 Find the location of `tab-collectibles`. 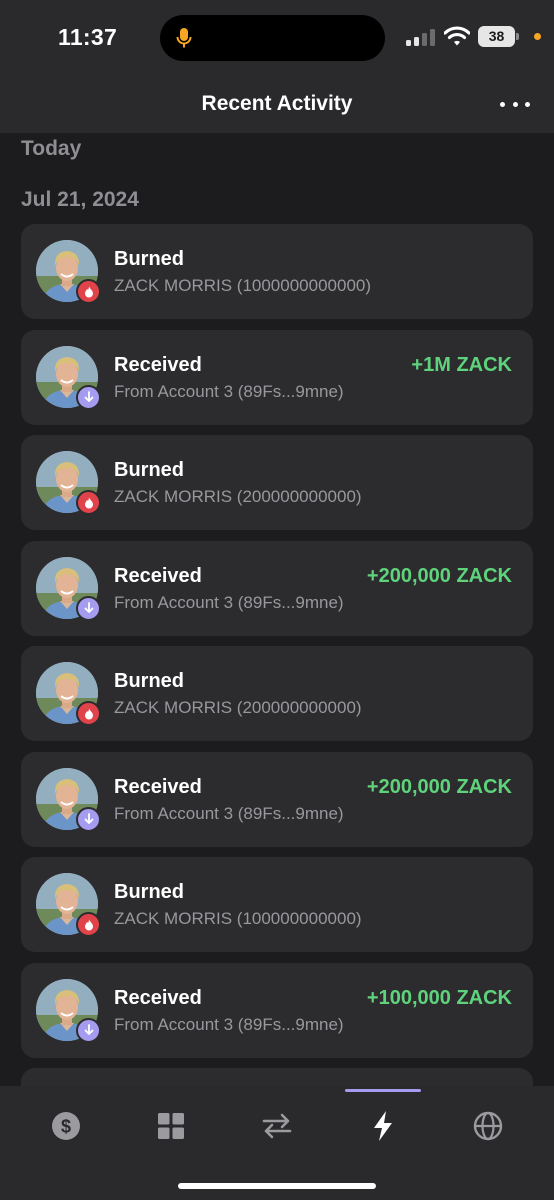

tab-collectibles is located at coordinates (171, 1126).